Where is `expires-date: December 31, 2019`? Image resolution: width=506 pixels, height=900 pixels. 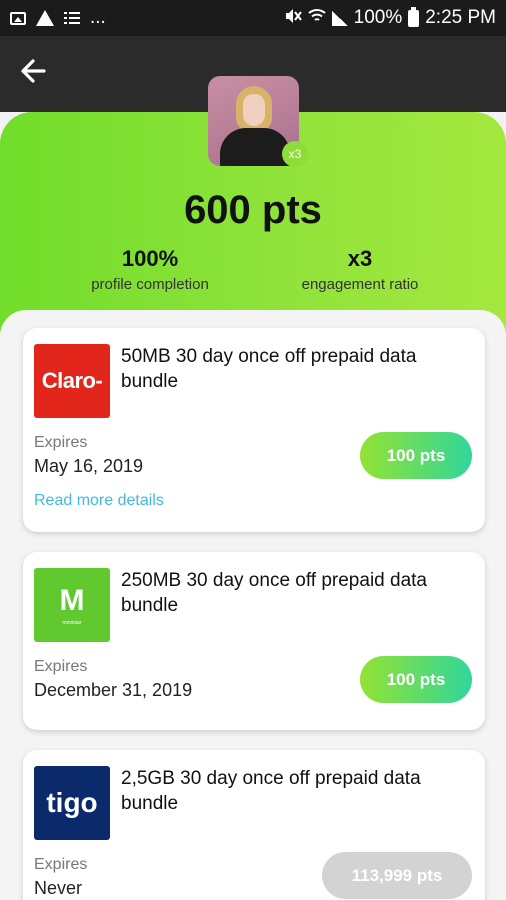 expires-date: December 31, 2019 is located at coordinates (113, 690).